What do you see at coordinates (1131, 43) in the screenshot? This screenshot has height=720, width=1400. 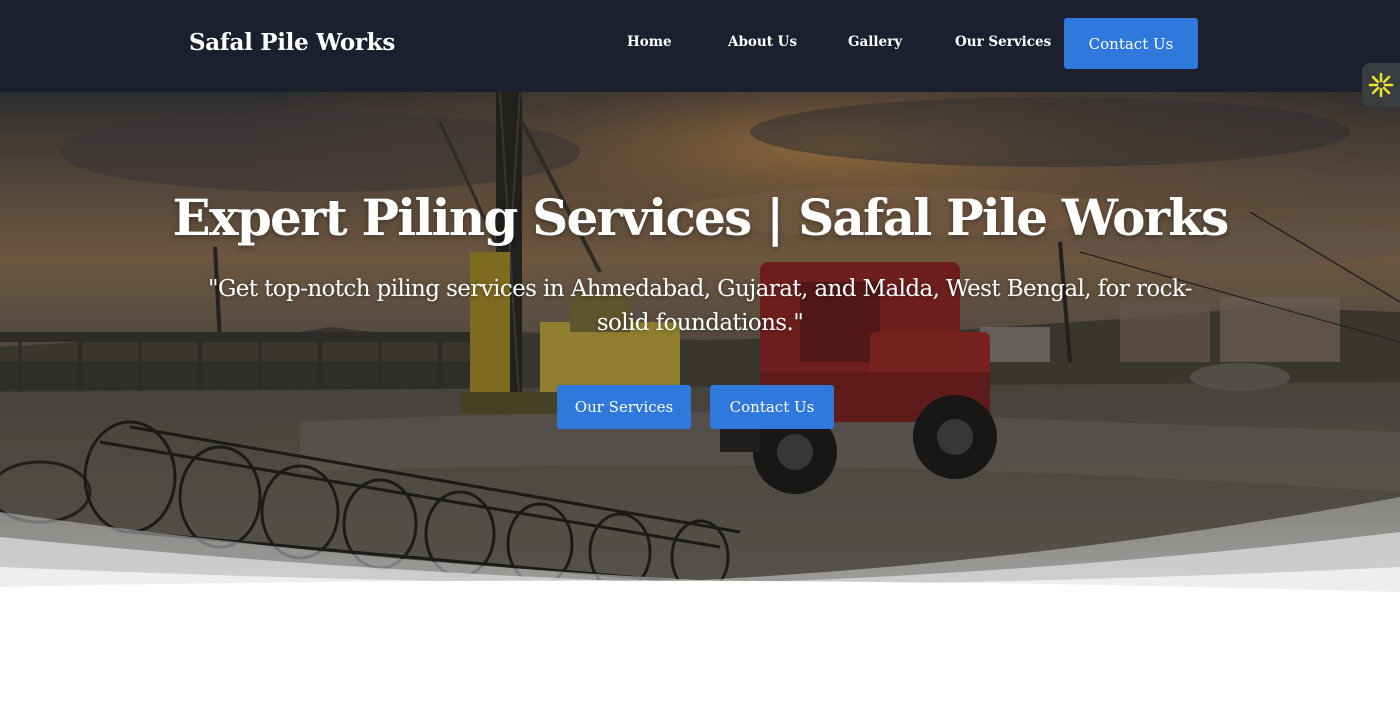 I see `contact-us-nav-button: Contact Us` at bounding box center [1131, 43].